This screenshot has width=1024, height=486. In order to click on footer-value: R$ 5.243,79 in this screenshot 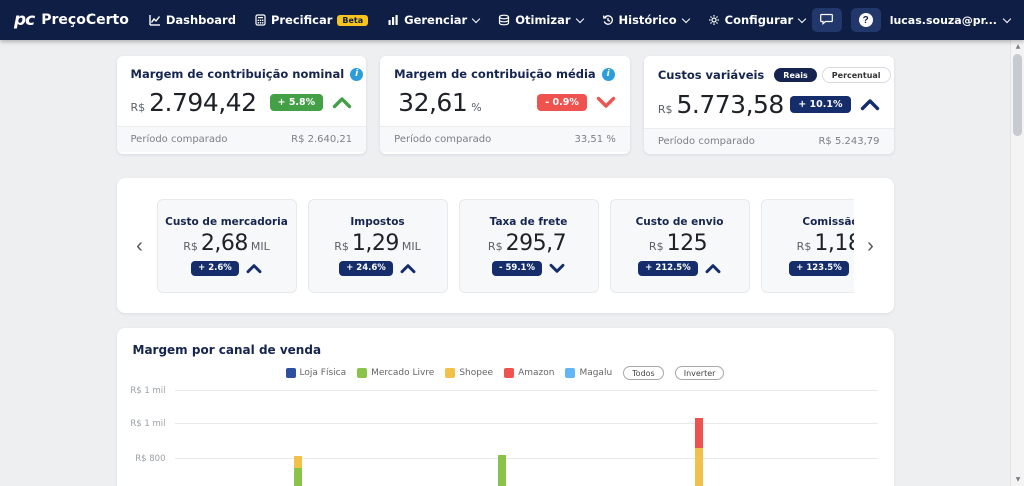, I will do `click(849, 141)`.